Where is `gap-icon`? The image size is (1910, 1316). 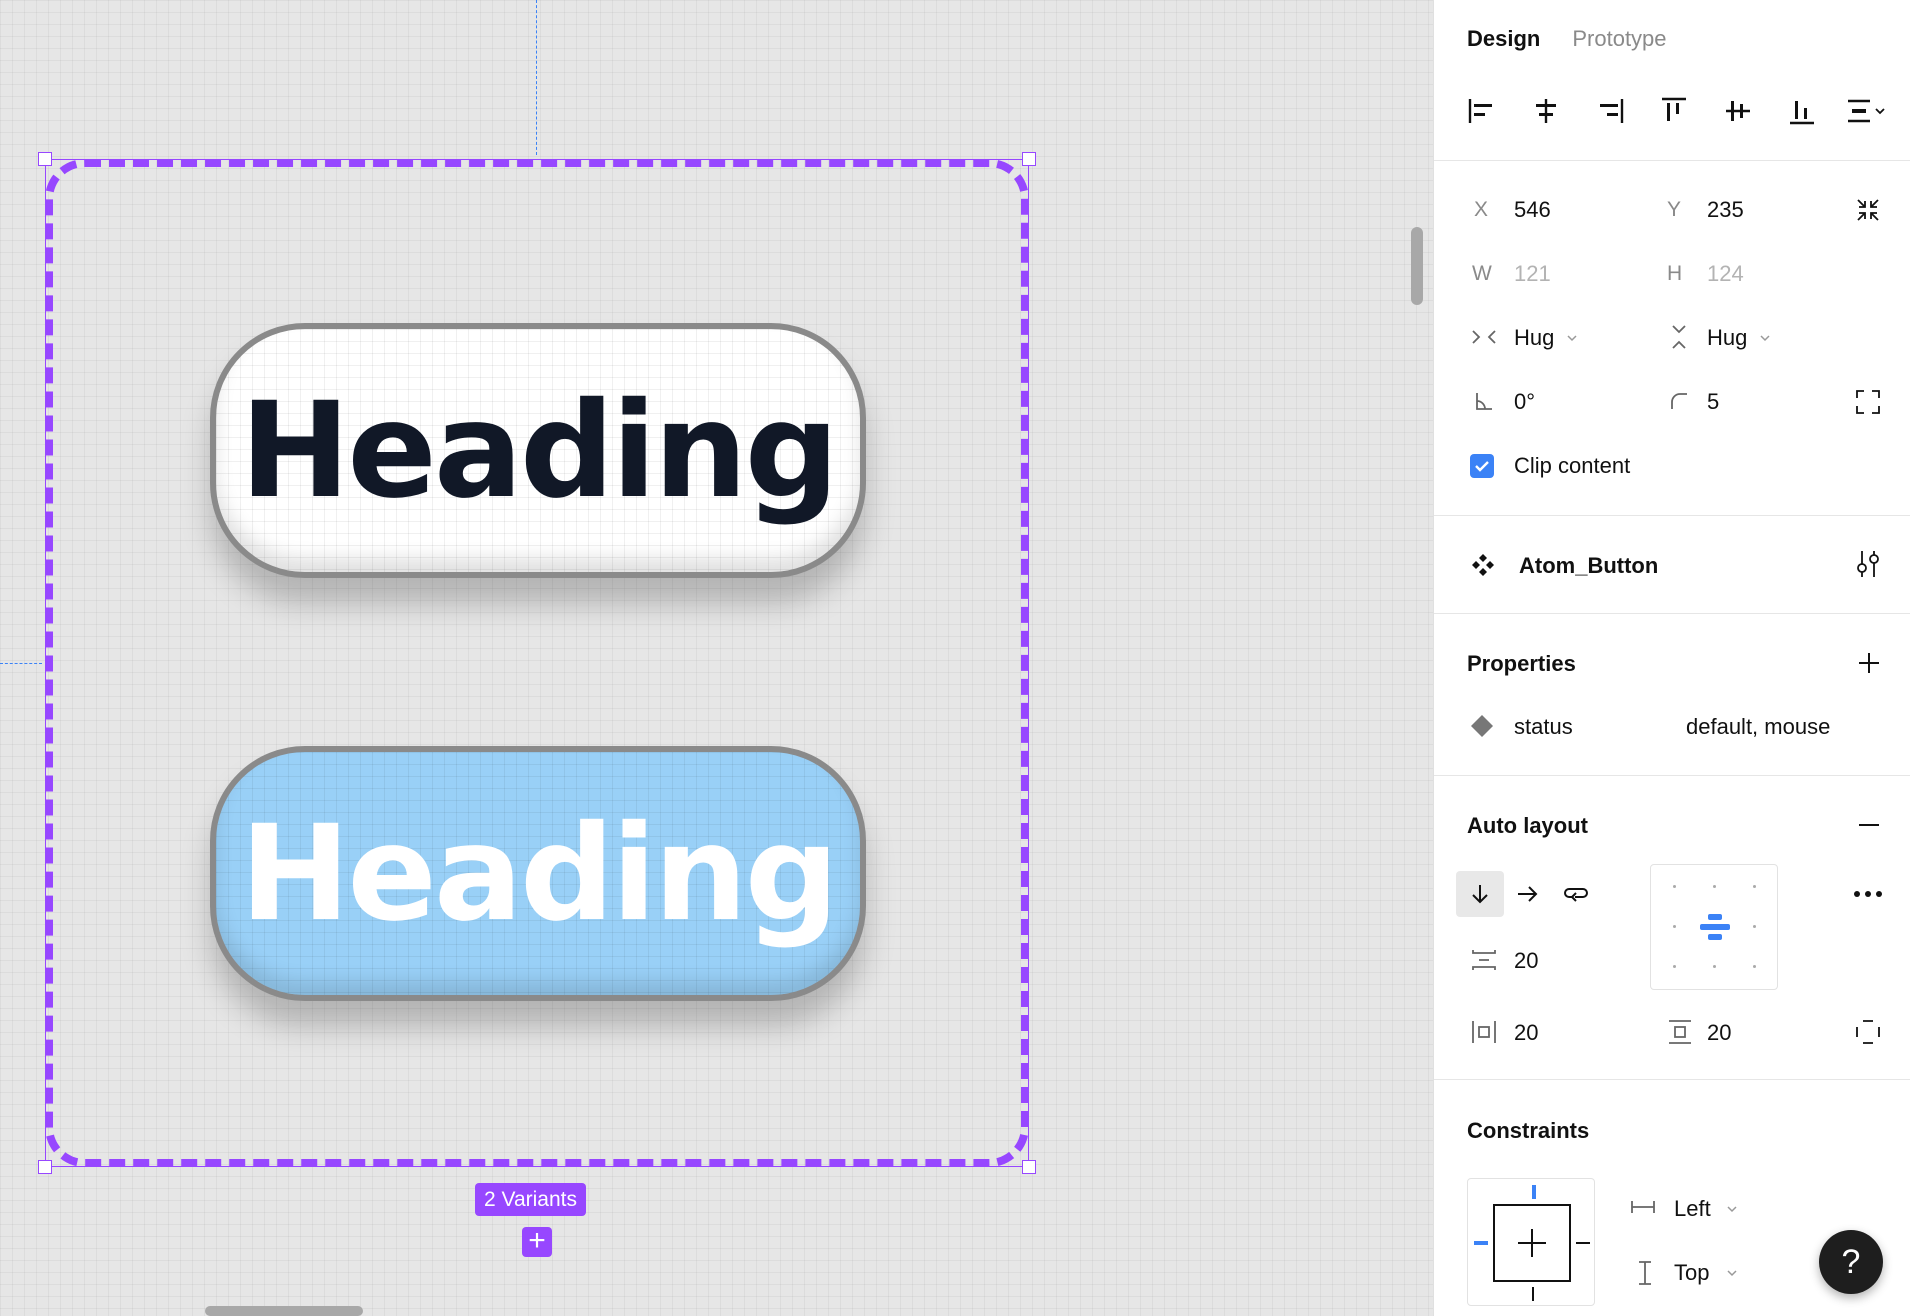
gap-icon is located at coordinates (1484, 960).